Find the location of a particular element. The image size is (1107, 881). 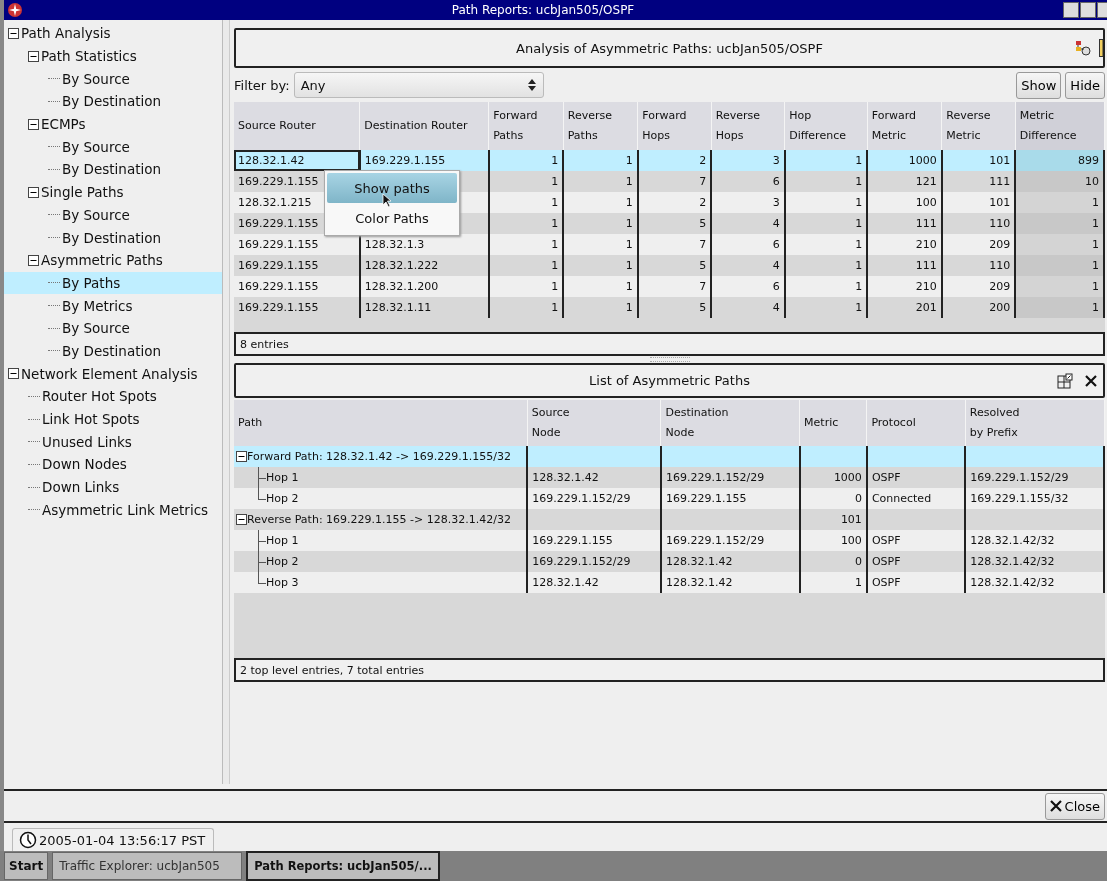

table-cell: 0 is located at coordinates (858, 561).